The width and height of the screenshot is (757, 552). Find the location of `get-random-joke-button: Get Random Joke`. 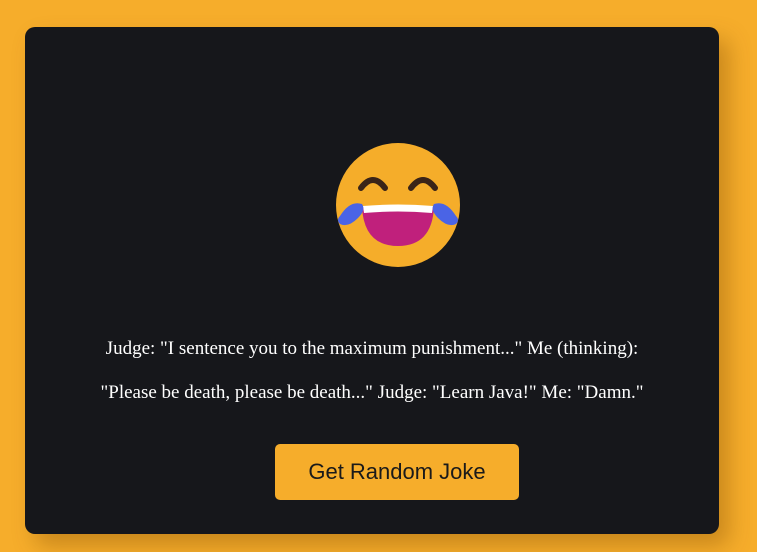

get-random-joke-button: Get Random Joke is located at coordinates (397, 472).